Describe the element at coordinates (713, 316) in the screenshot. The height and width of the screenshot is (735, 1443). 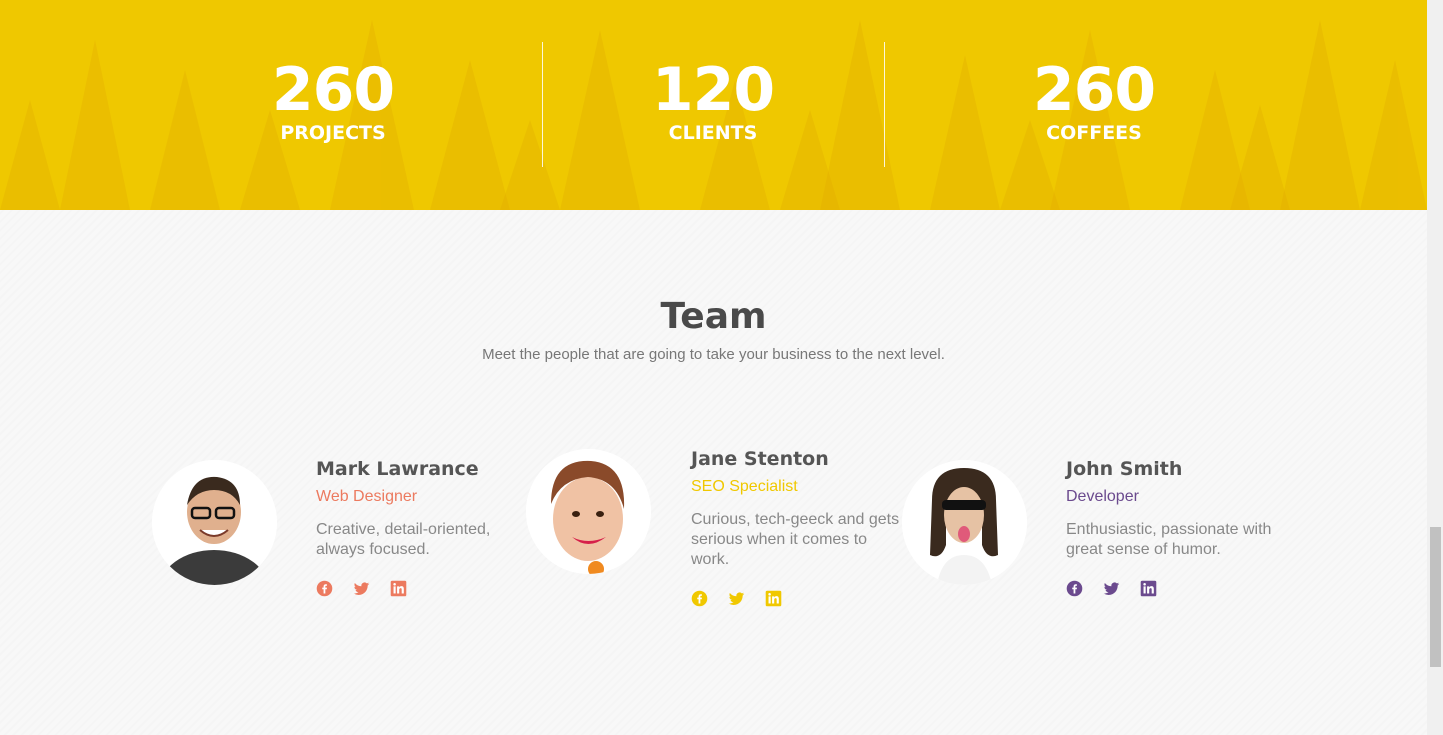
I see `team-title: Team` at that location.